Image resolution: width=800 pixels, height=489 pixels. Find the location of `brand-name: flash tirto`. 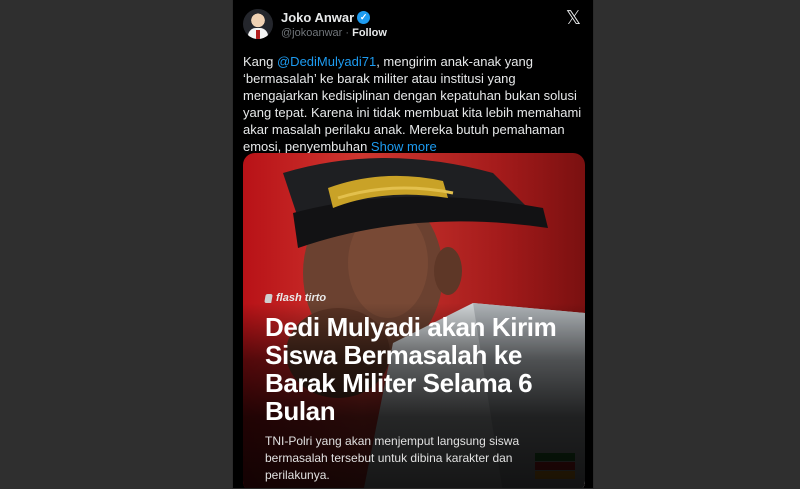

brand-name: flash tirto is located at coordinates (301, 298).